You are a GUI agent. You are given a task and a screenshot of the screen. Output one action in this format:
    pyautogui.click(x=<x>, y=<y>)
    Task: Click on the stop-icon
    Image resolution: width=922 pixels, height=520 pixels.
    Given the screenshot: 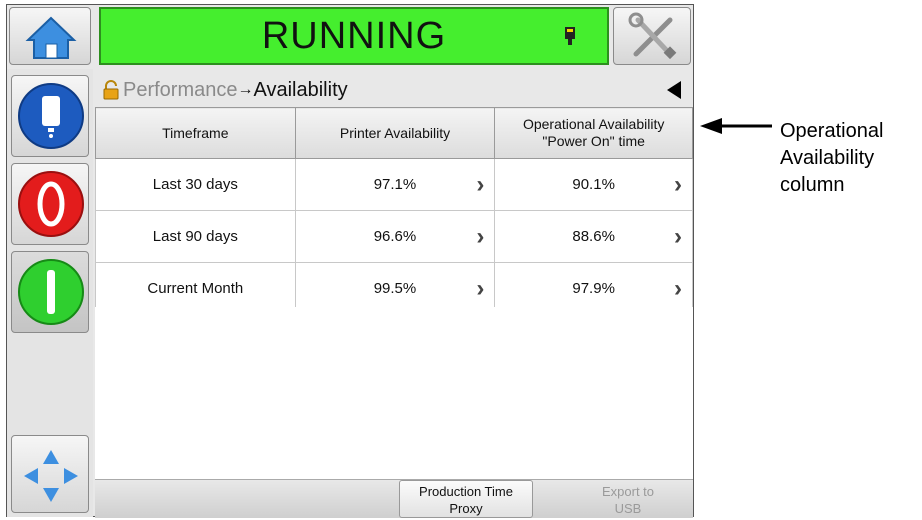 What is the action you would take?
    pyautogui.click(x=51, y=204)
    